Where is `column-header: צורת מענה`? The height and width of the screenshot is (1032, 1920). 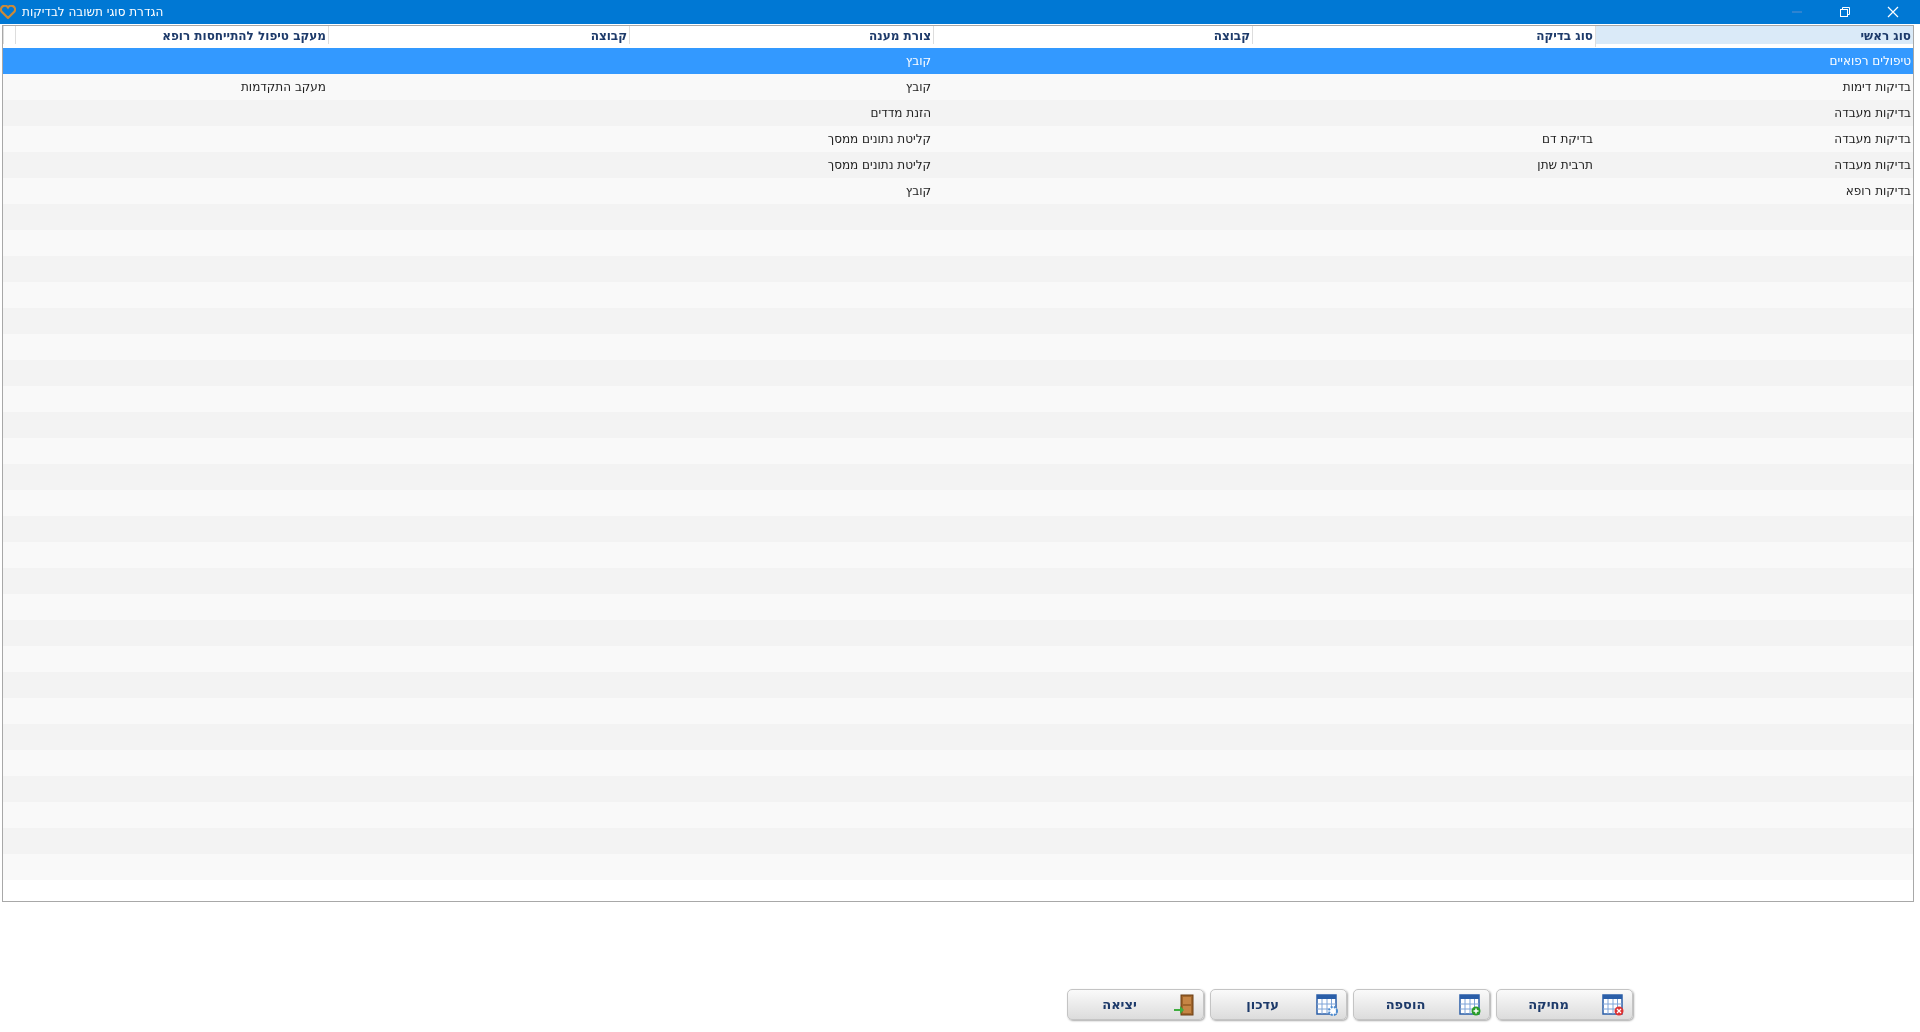
column-header: צורת מענה is located at coordinates (781, 35).